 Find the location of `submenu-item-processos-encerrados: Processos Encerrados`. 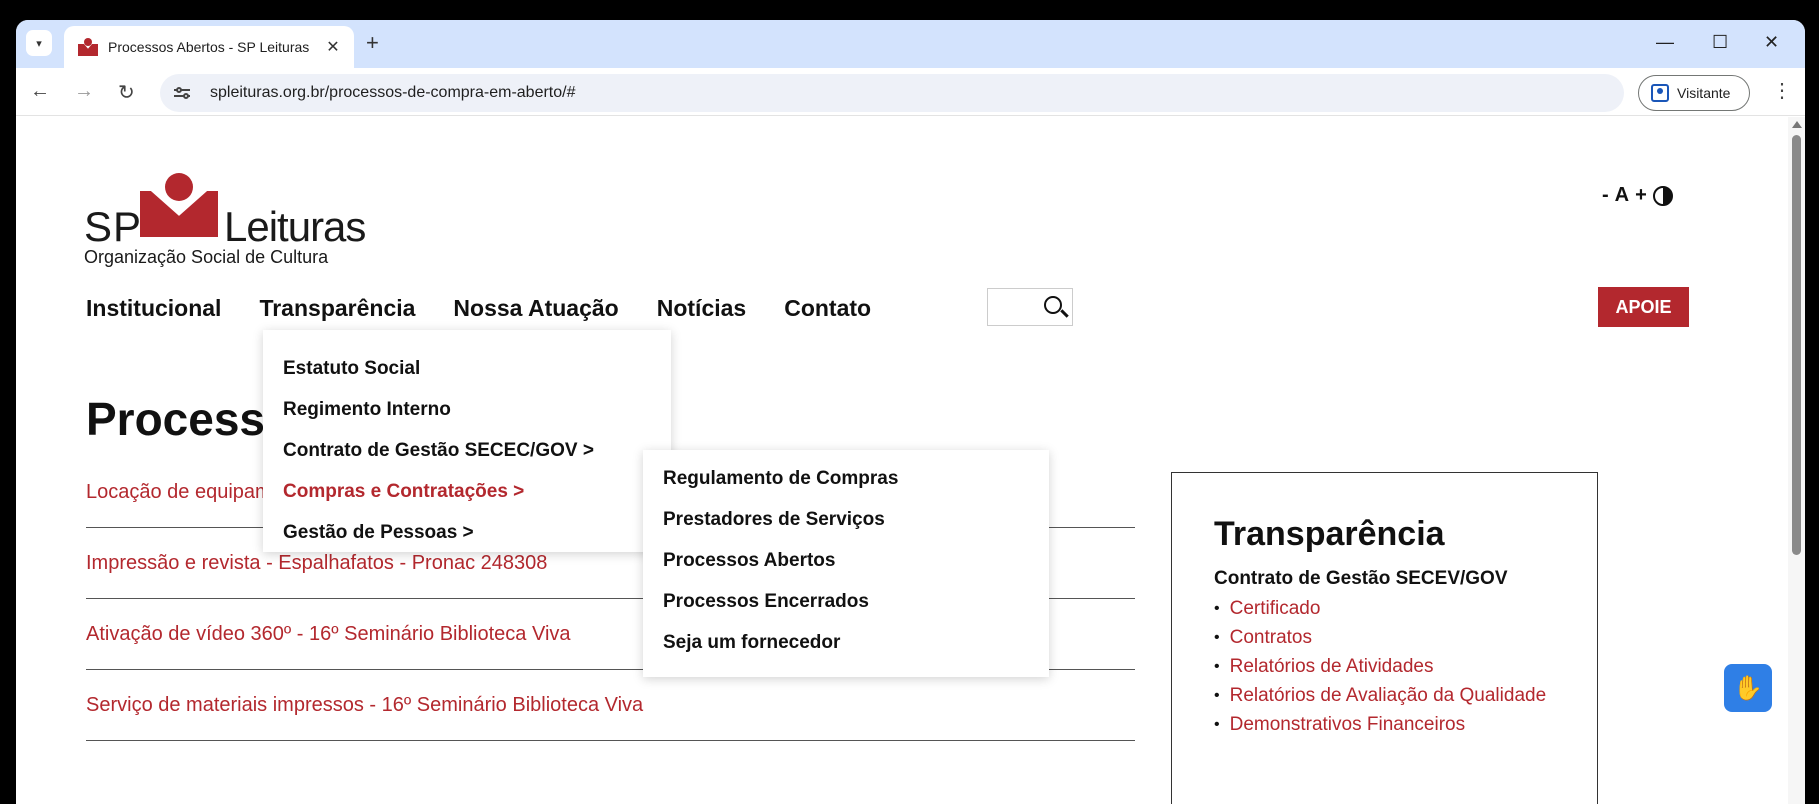

submenu-item-processos-encerrados: Processos Encerrados is located at coordinates (846, 601).